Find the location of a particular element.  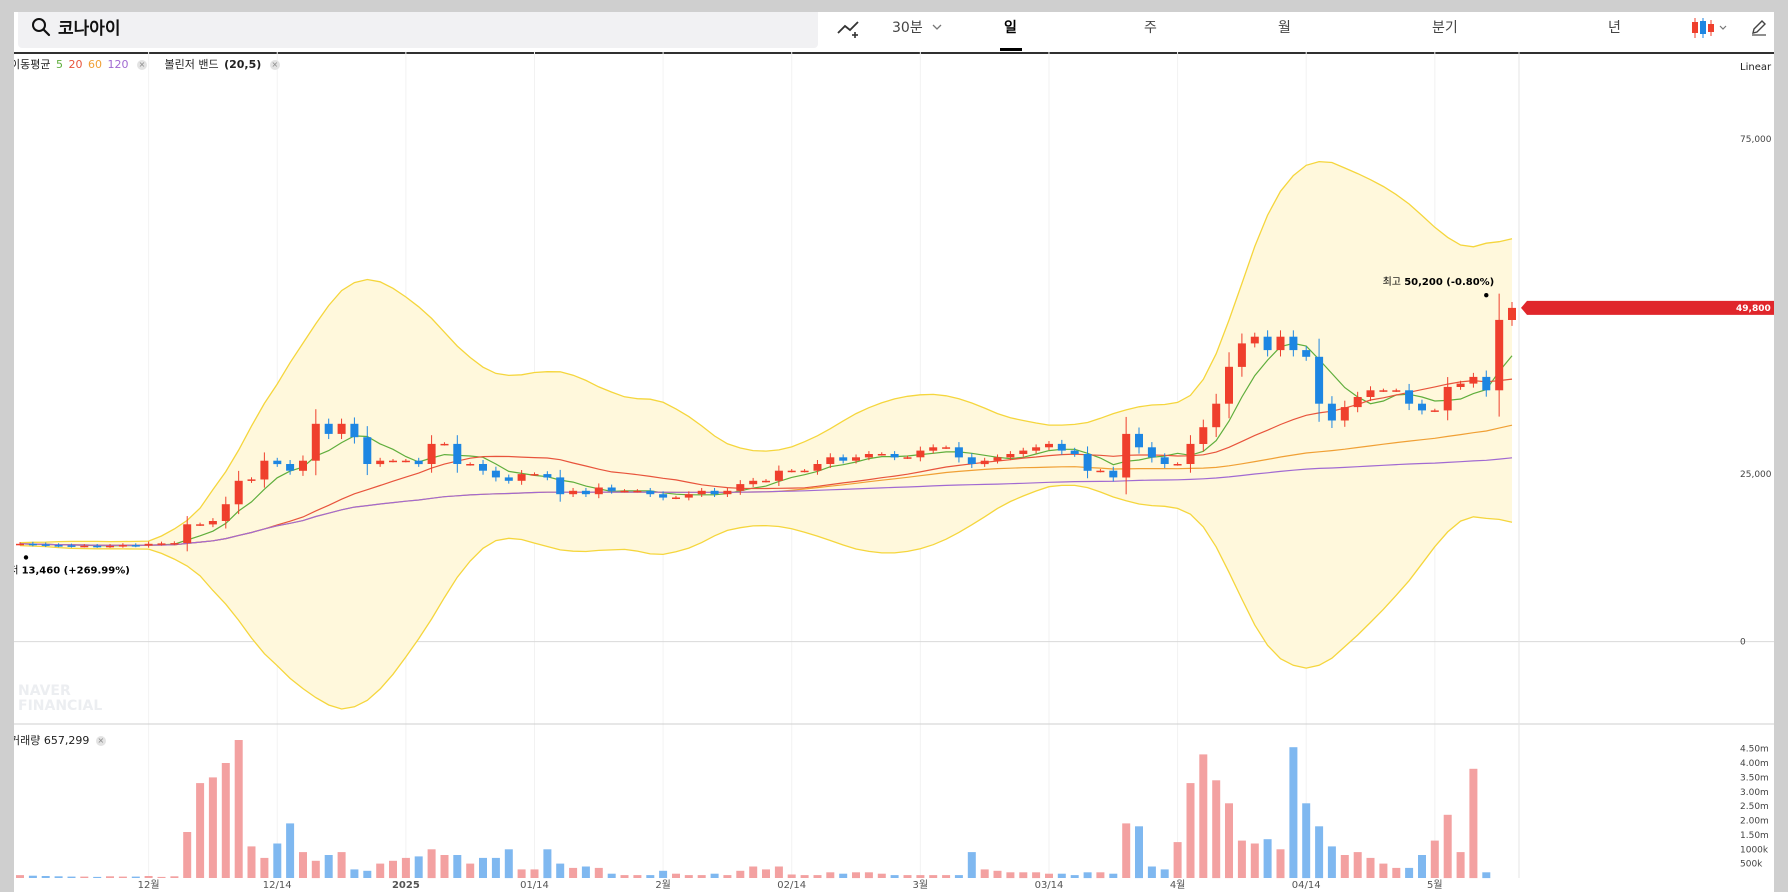

volume-legend: 거래량 657,299 × is located at coordinates (60, 740).